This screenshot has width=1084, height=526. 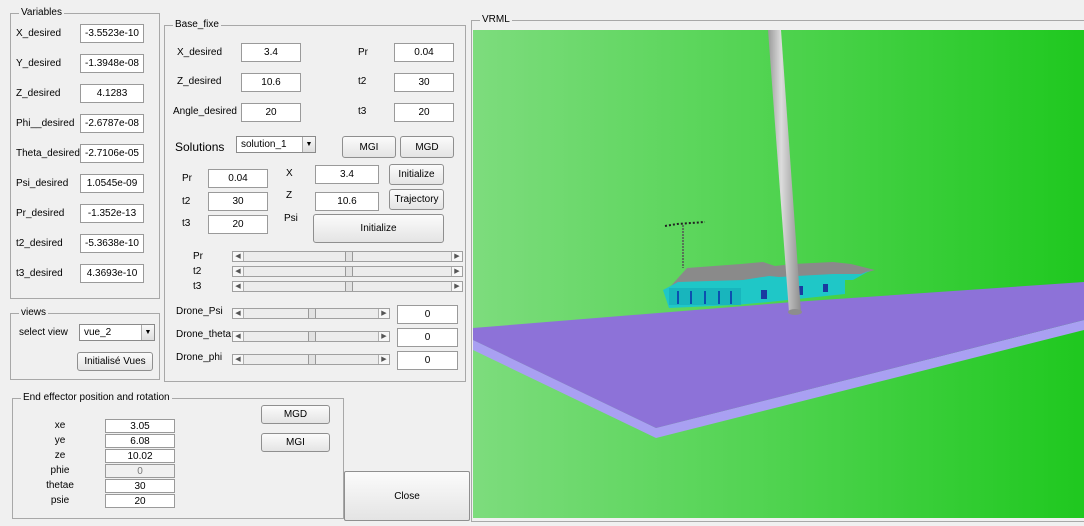 I want to click on t3b-field: 20, so click(x=238, y=224).